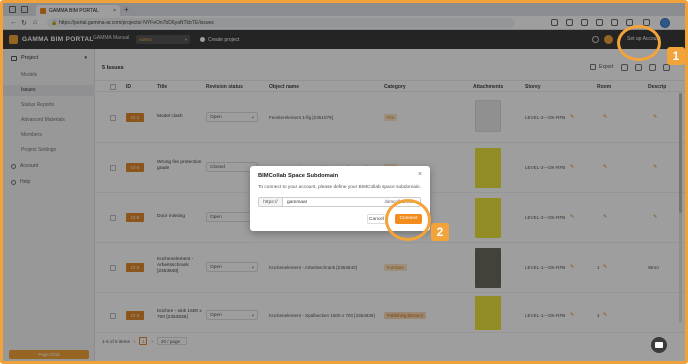 The image size is (688, 364). I want to click on callout-badge-2: 2, so click(440, 232).